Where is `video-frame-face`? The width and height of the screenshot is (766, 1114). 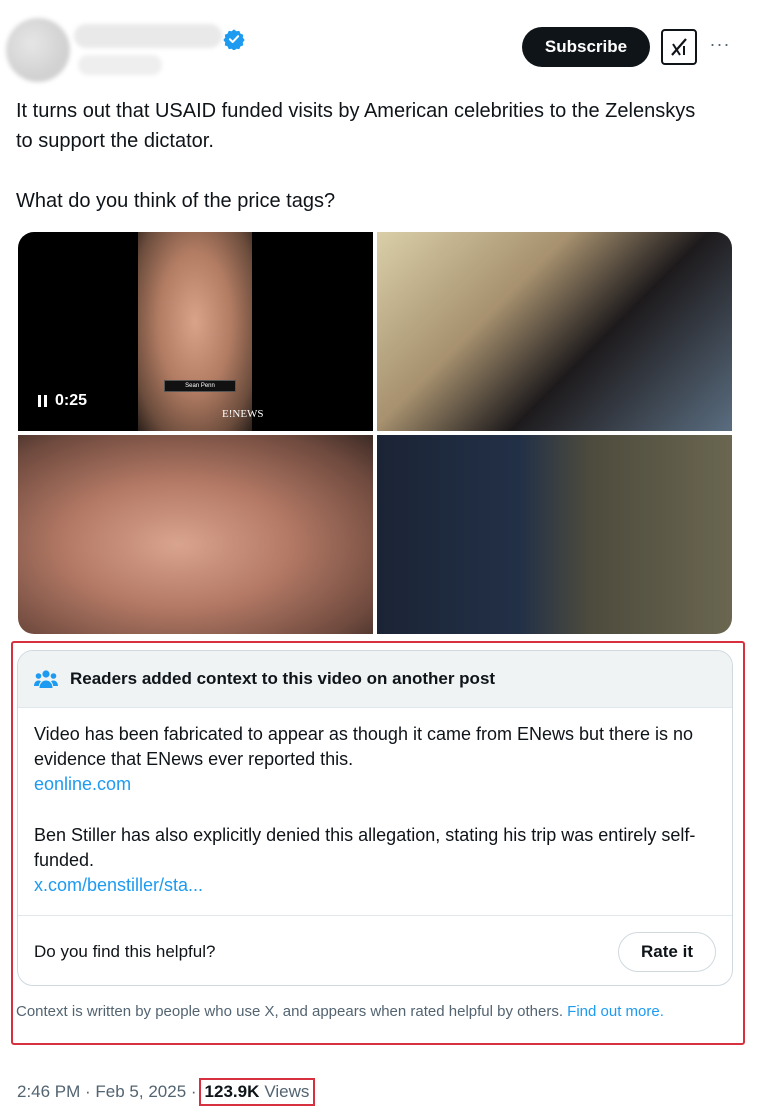
video-frame-face is located at coordinates (195, 331).